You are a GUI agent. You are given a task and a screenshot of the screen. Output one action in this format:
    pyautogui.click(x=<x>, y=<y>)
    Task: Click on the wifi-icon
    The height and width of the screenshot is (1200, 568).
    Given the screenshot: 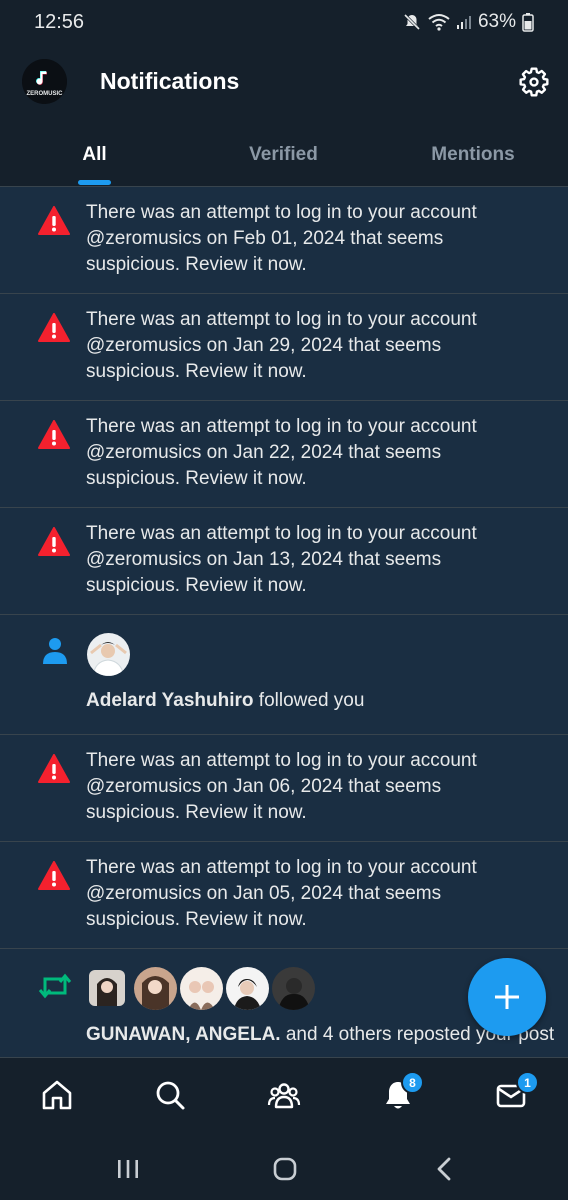 What is the action you would take?
    pyautogui.click(x=439, y=22)
    